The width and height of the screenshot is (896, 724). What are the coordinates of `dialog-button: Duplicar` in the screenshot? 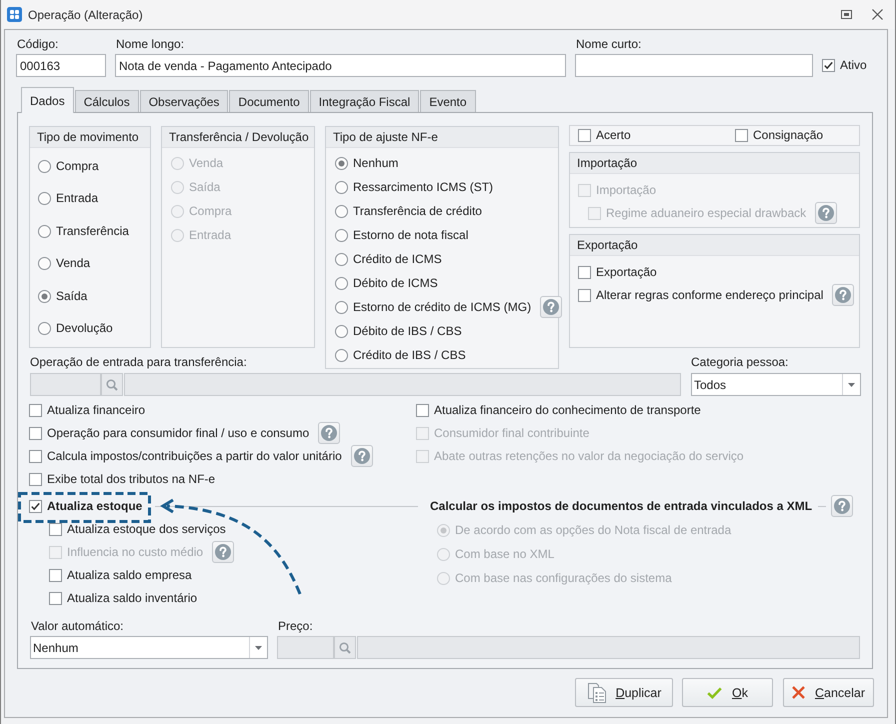 It's located at (624, 692).